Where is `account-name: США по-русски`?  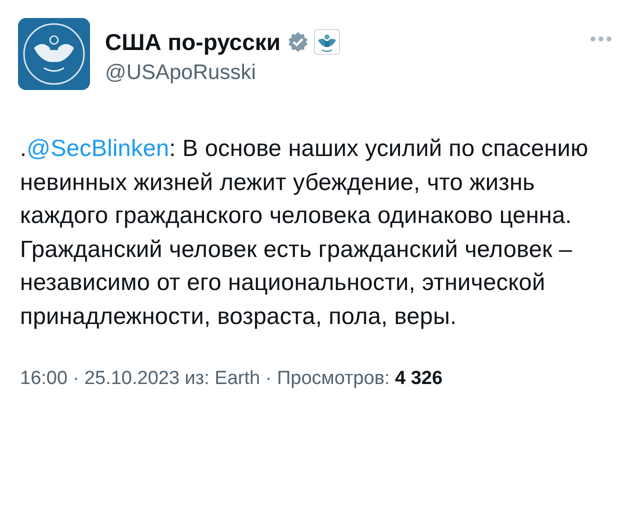
account-name: США по-русски is located at coordinates (193, 42).